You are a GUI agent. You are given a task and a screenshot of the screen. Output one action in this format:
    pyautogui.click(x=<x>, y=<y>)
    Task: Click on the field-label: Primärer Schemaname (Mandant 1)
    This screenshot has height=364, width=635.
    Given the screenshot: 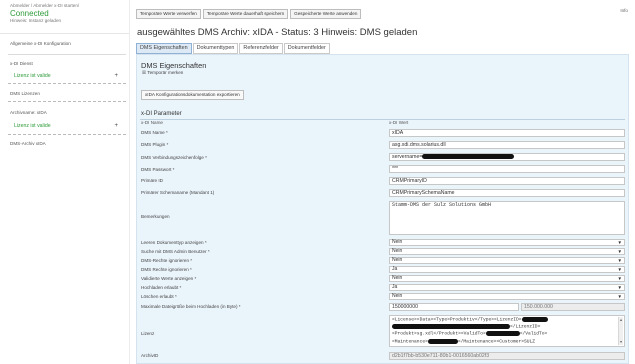 What is the action you would take?
    pyautogui.click(x=178, y=192)
    